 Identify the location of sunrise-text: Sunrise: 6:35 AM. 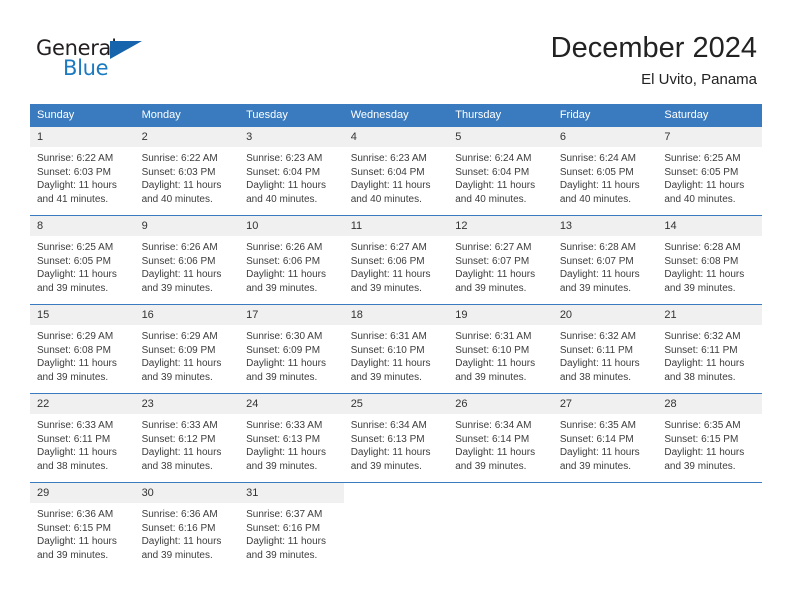
(597, 425).